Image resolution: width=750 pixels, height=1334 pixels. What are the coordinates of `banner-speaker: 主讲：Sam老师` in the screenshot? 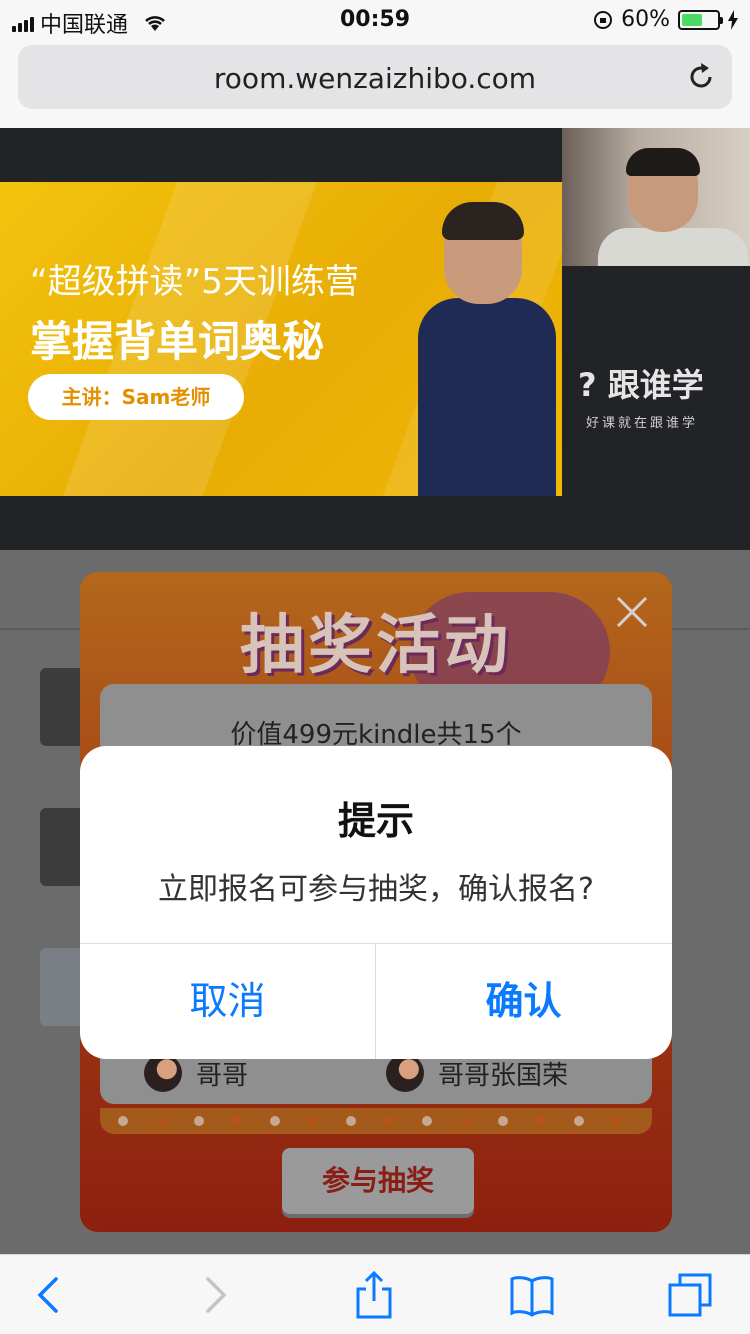 It's located at (136, 397).